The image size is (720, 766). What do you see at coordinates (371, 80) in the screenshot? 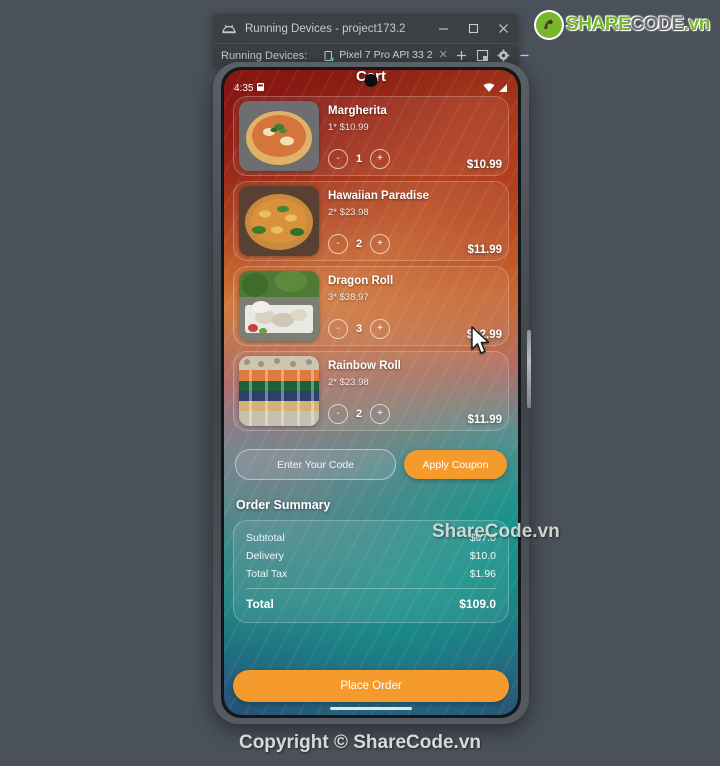
I see `camera-punch-hole` at bounding box center [371, 80].